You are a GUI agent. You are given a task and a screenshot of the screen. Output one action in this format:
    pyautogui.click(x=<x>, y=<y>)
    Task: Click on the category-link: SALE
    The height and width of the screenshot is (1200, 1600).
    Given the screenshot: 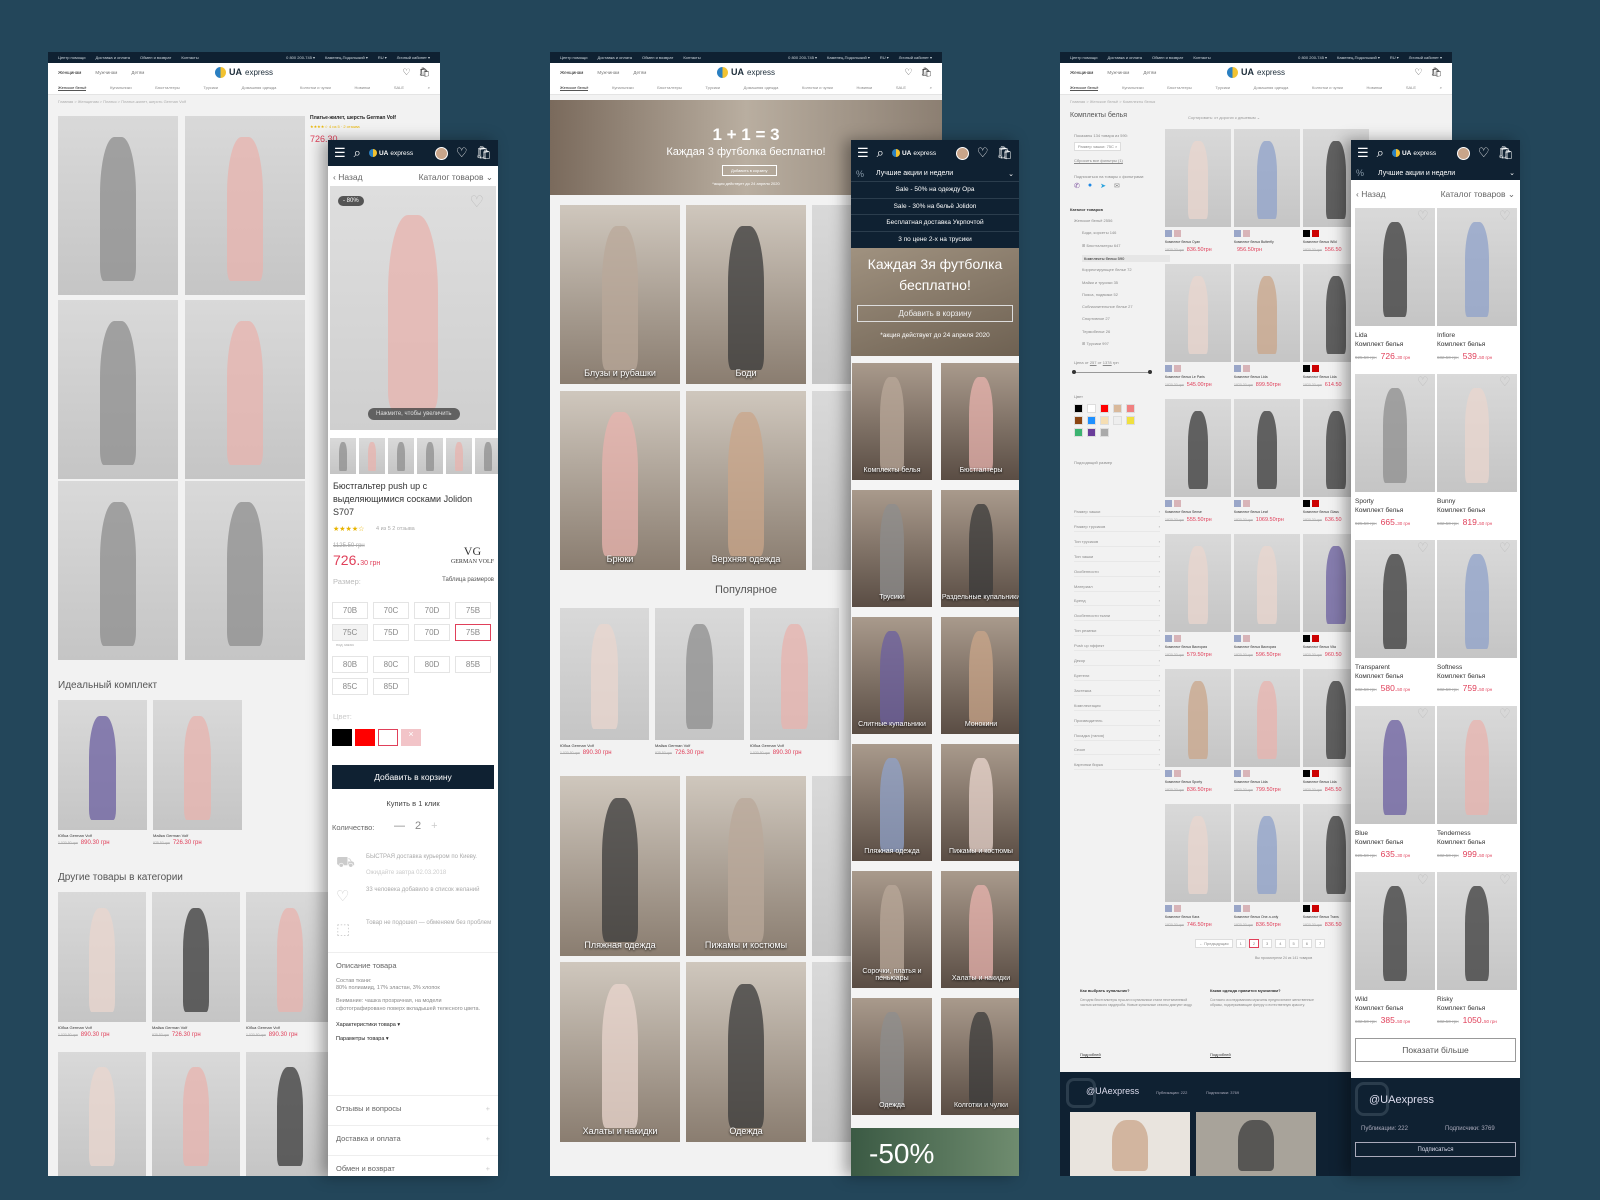 What is the action you would take?
    pyautogui.click(x=901, y=87)
    